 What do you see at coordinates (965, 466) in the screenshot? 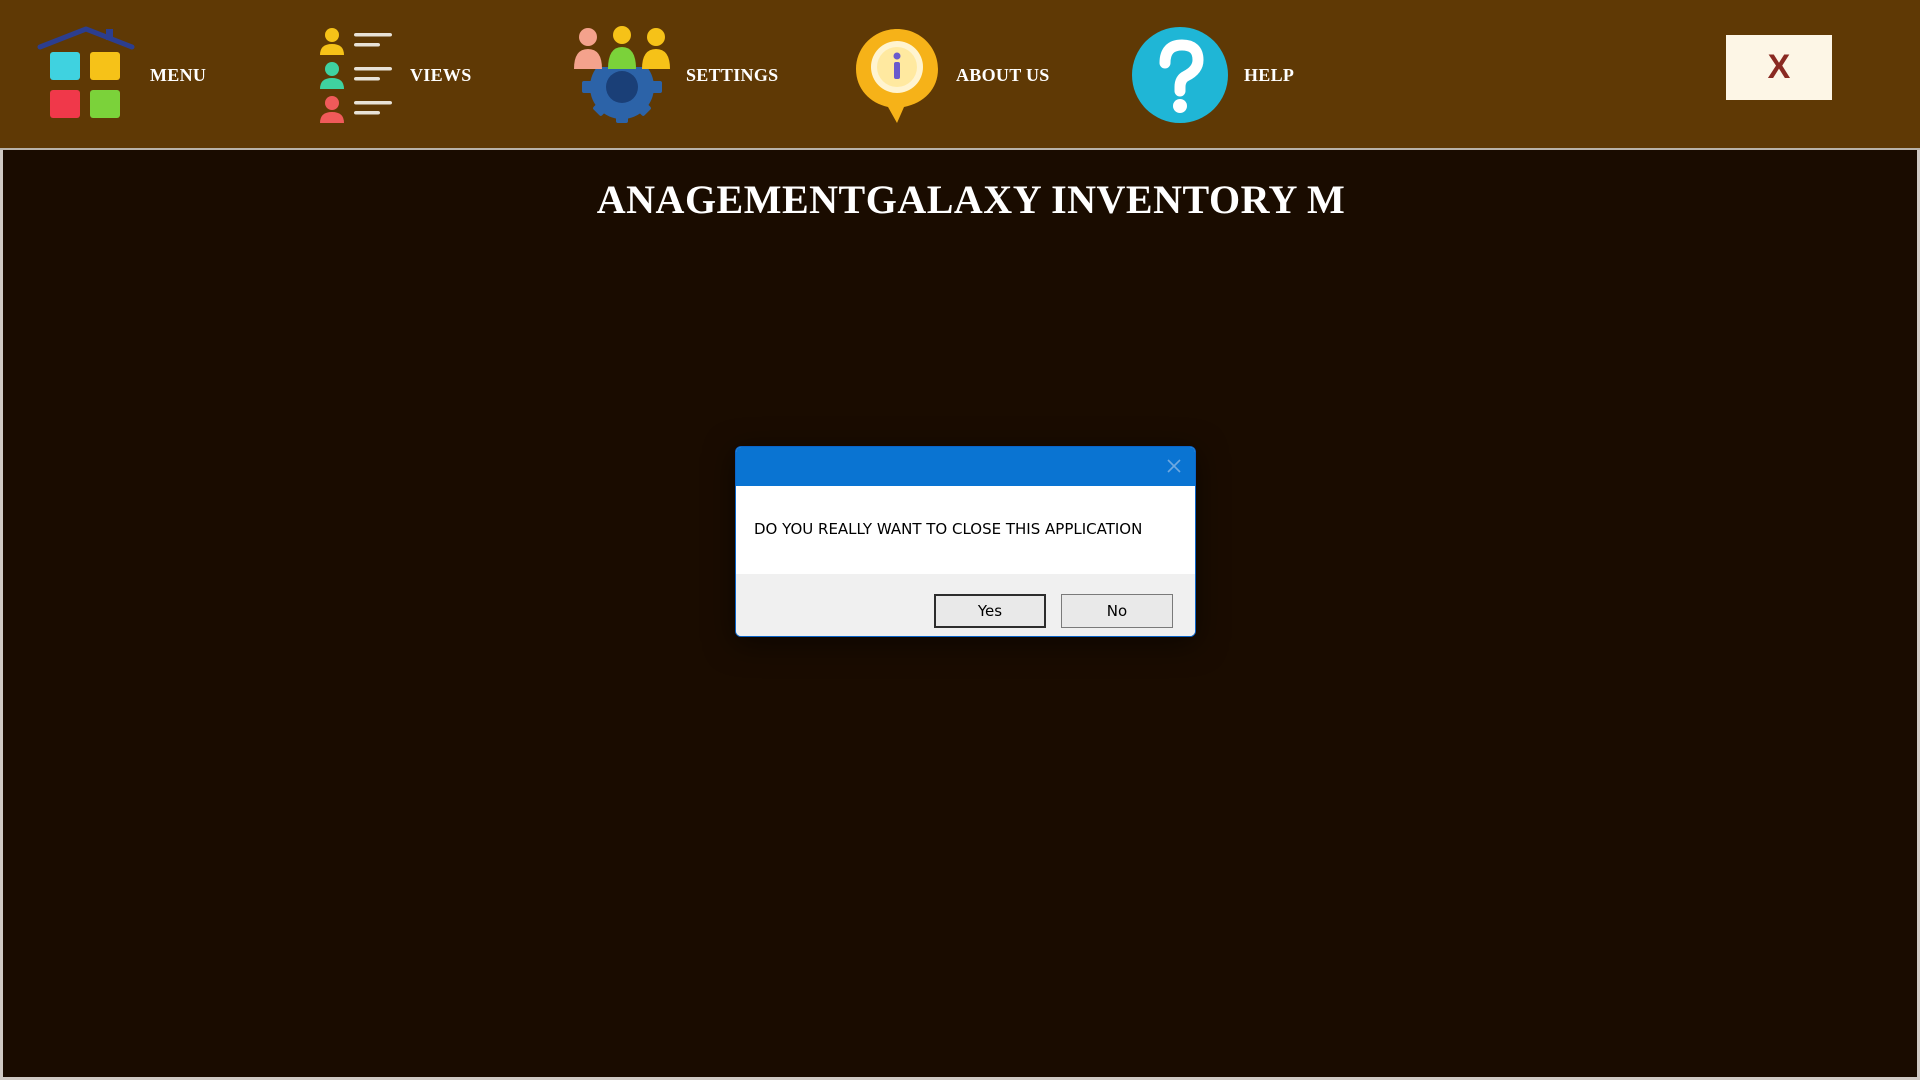
I see `dialog-titlebar` at bounding box center [965, 466].